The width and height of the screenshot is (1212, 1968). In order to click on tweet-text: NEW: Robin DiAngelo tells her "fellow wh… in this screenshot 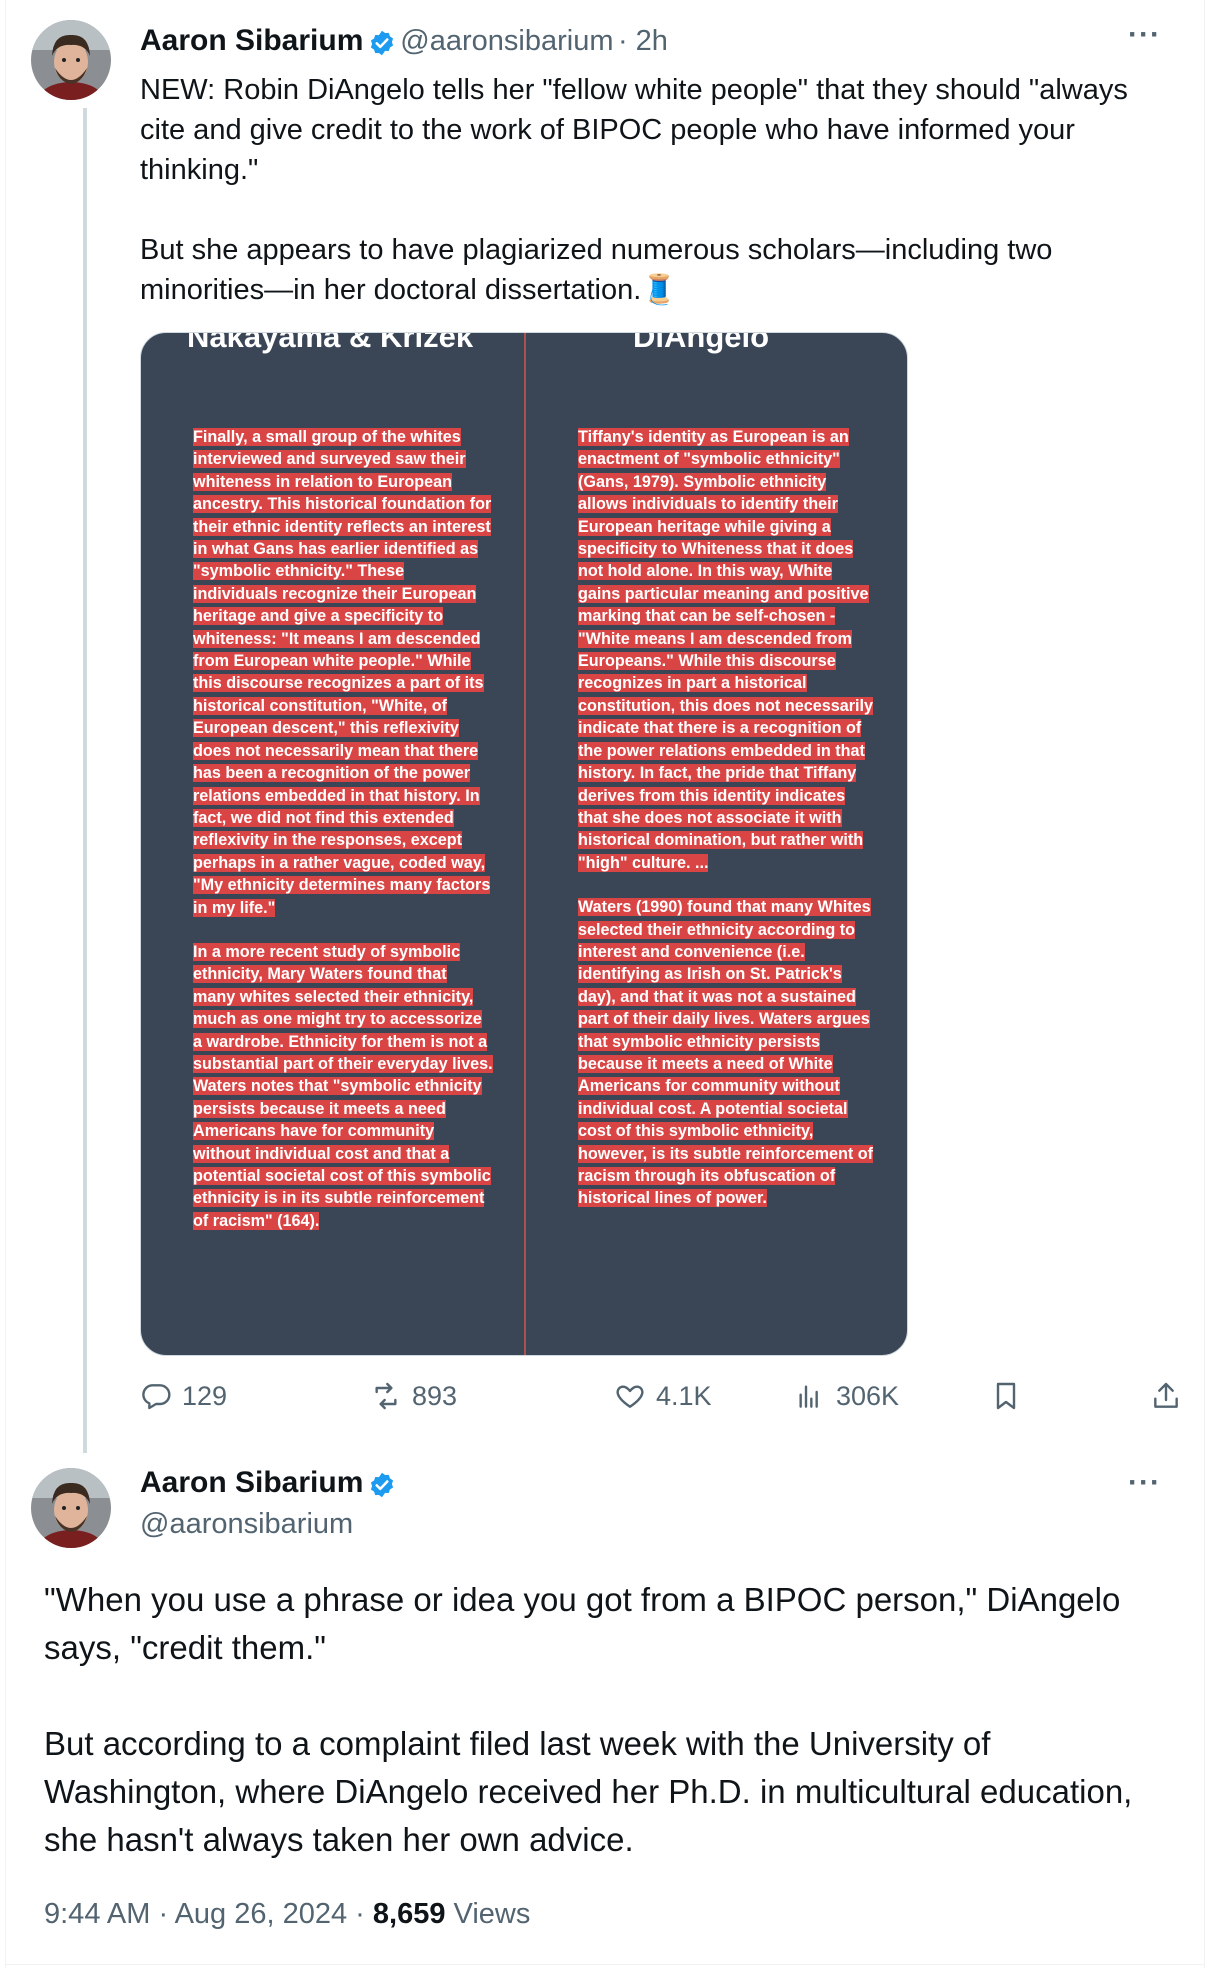, I will do `click(660, 190)`.